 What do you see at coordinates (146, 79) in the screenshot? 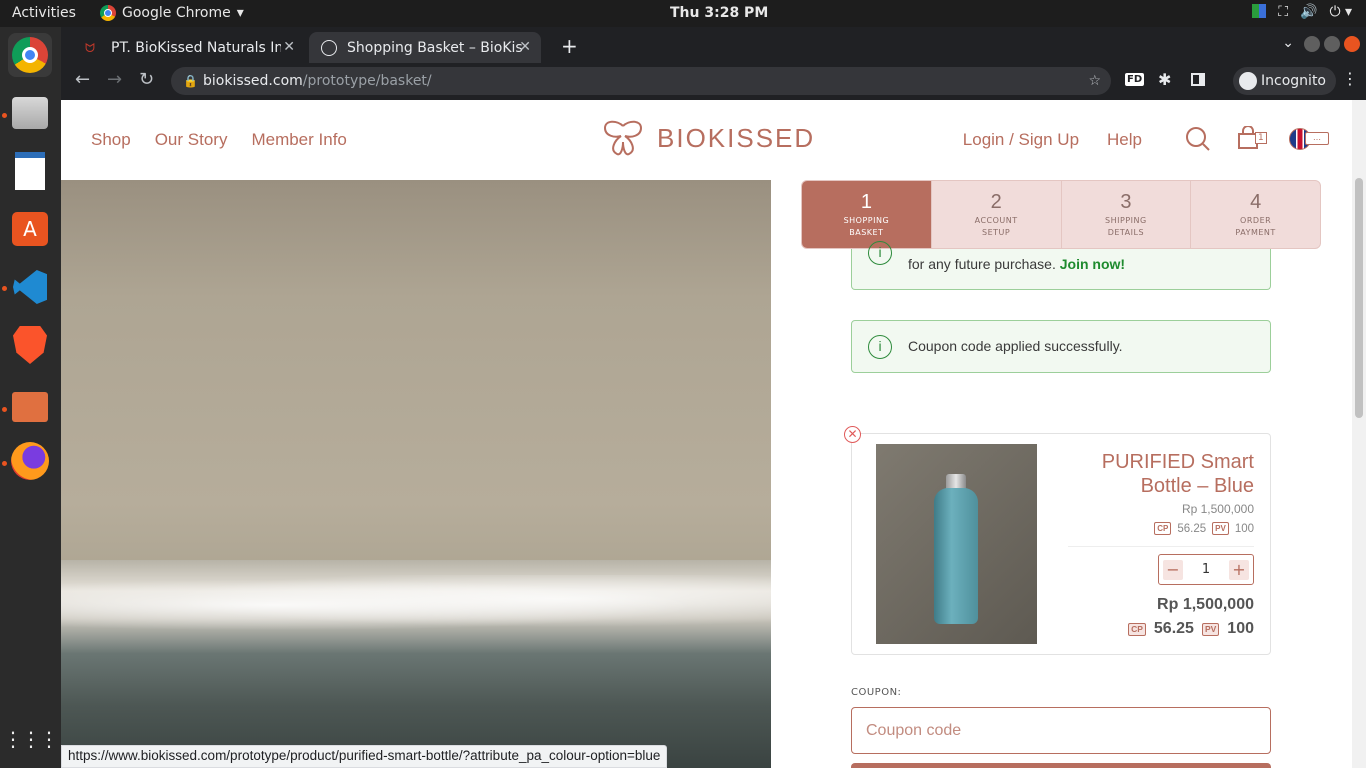
I see `reload-icon: ↻` at bounding box center [146, 79].